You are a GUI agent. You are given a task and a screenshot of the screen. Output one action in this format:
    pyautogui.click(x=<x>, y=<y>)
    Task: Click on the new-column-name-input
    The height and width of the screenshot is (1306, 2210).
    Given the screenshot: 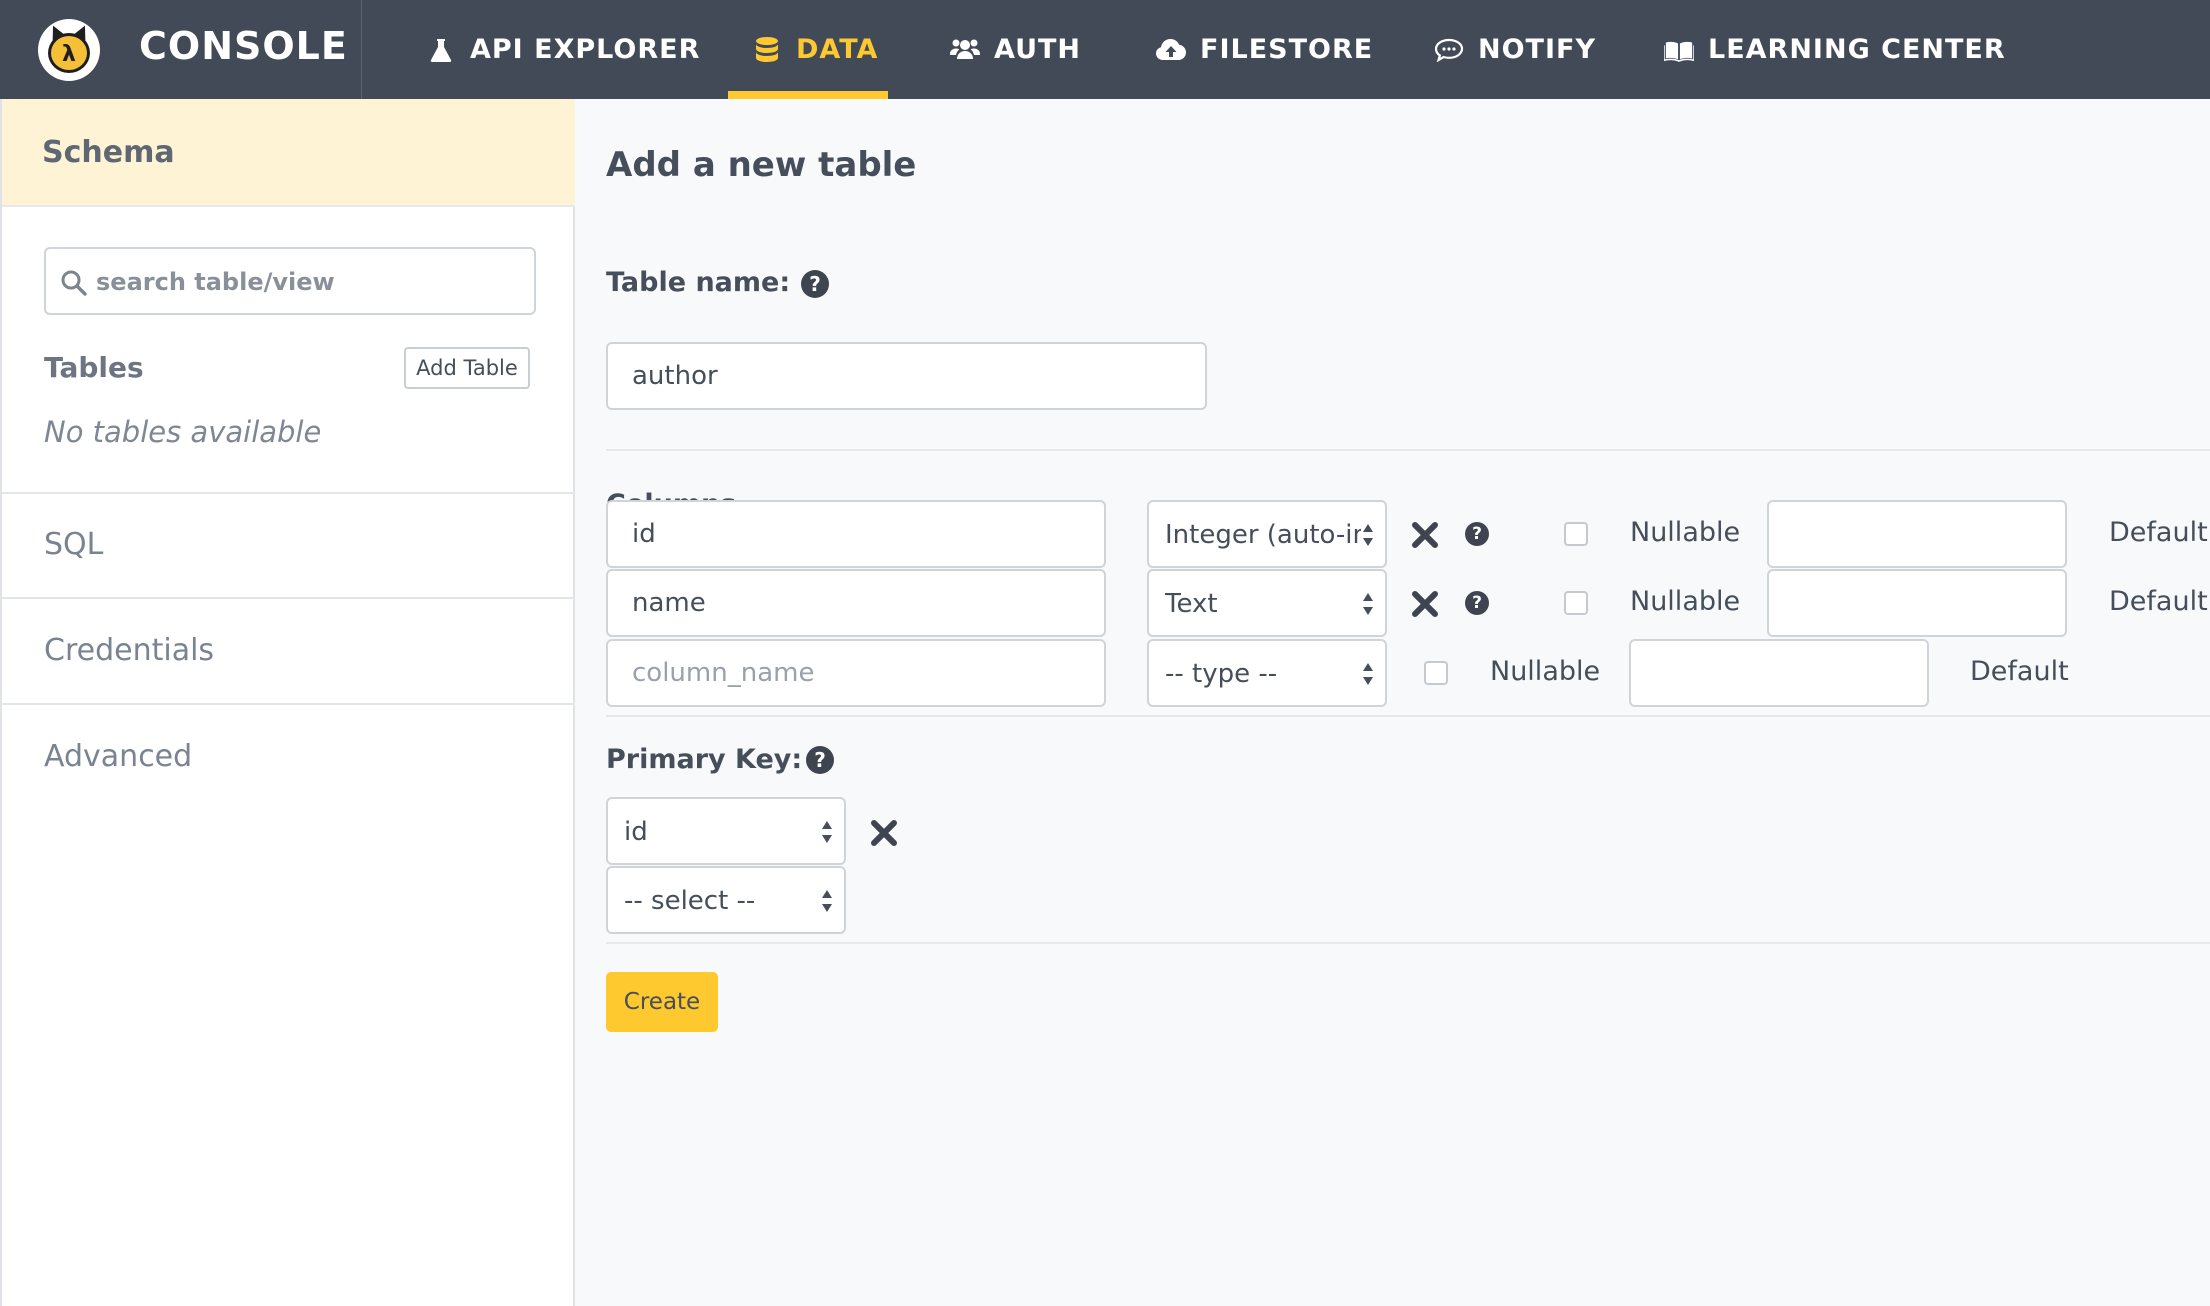 What is the action you would take?
    pyautogui.click(x=856, y=673)
    